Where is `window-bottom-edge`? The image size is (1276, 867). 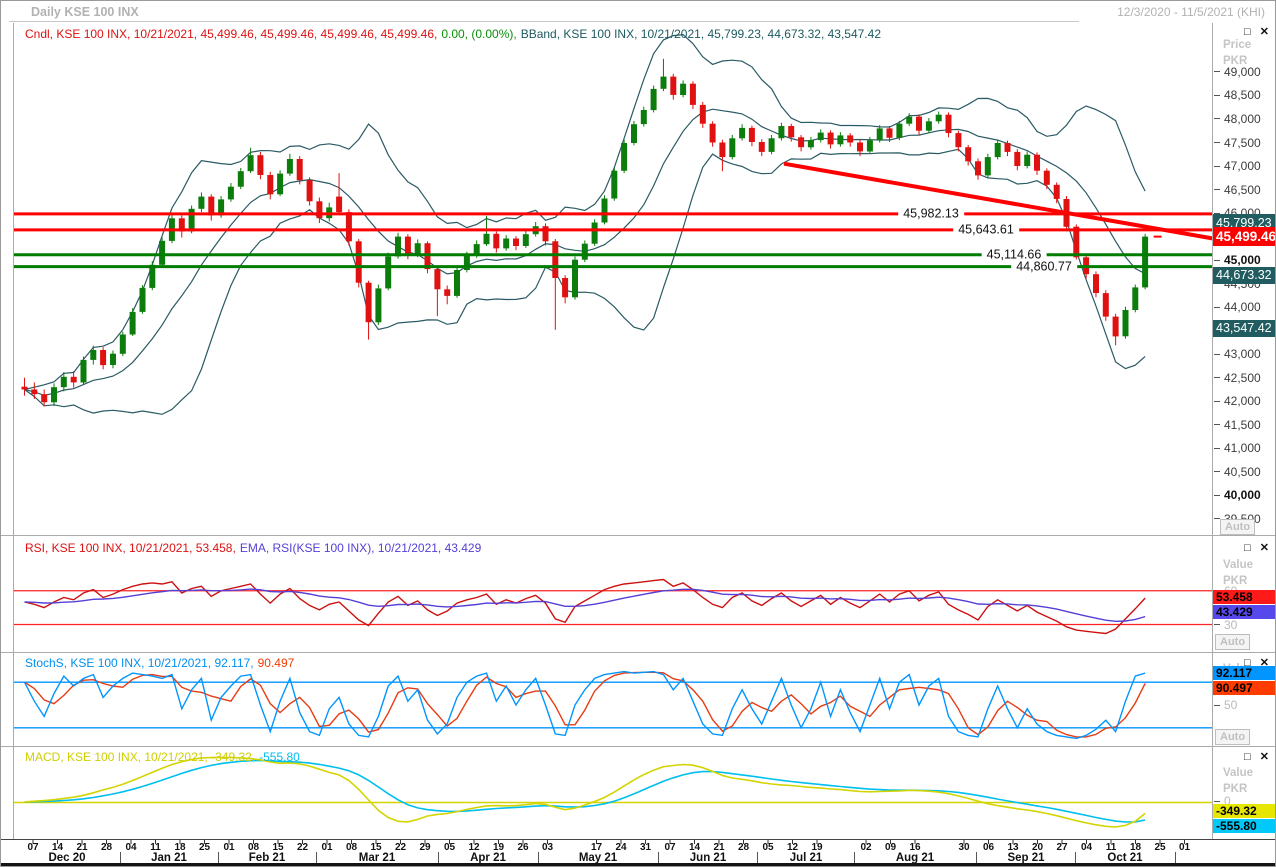
window-bottom-edge is located at coordinates (638, 864).